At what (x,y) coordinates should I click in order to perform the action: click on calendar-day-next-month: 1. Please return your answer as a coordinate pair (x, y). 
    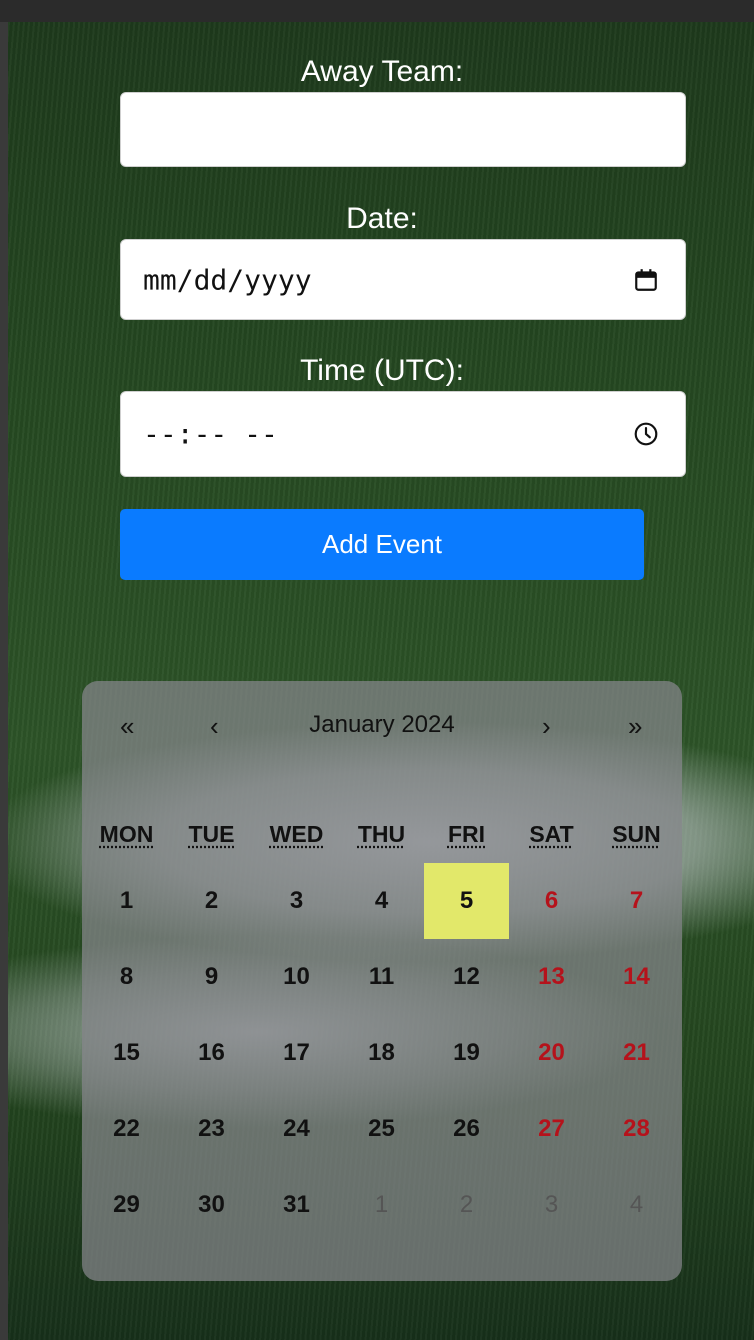
    Looking at the image, I should click on (381, 1205).